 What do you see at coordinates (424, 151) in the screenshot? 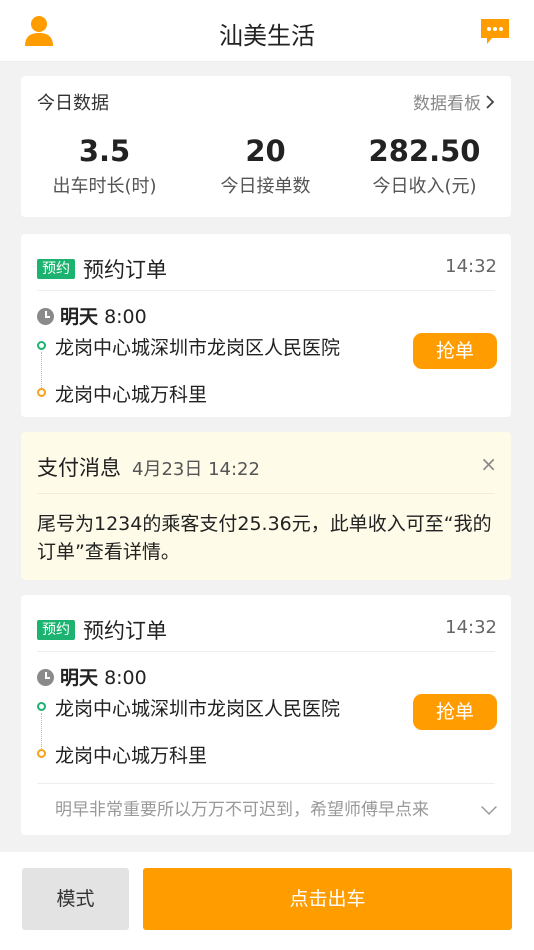
I see `stat-value: 282.50` at bounding box center [424, 151].